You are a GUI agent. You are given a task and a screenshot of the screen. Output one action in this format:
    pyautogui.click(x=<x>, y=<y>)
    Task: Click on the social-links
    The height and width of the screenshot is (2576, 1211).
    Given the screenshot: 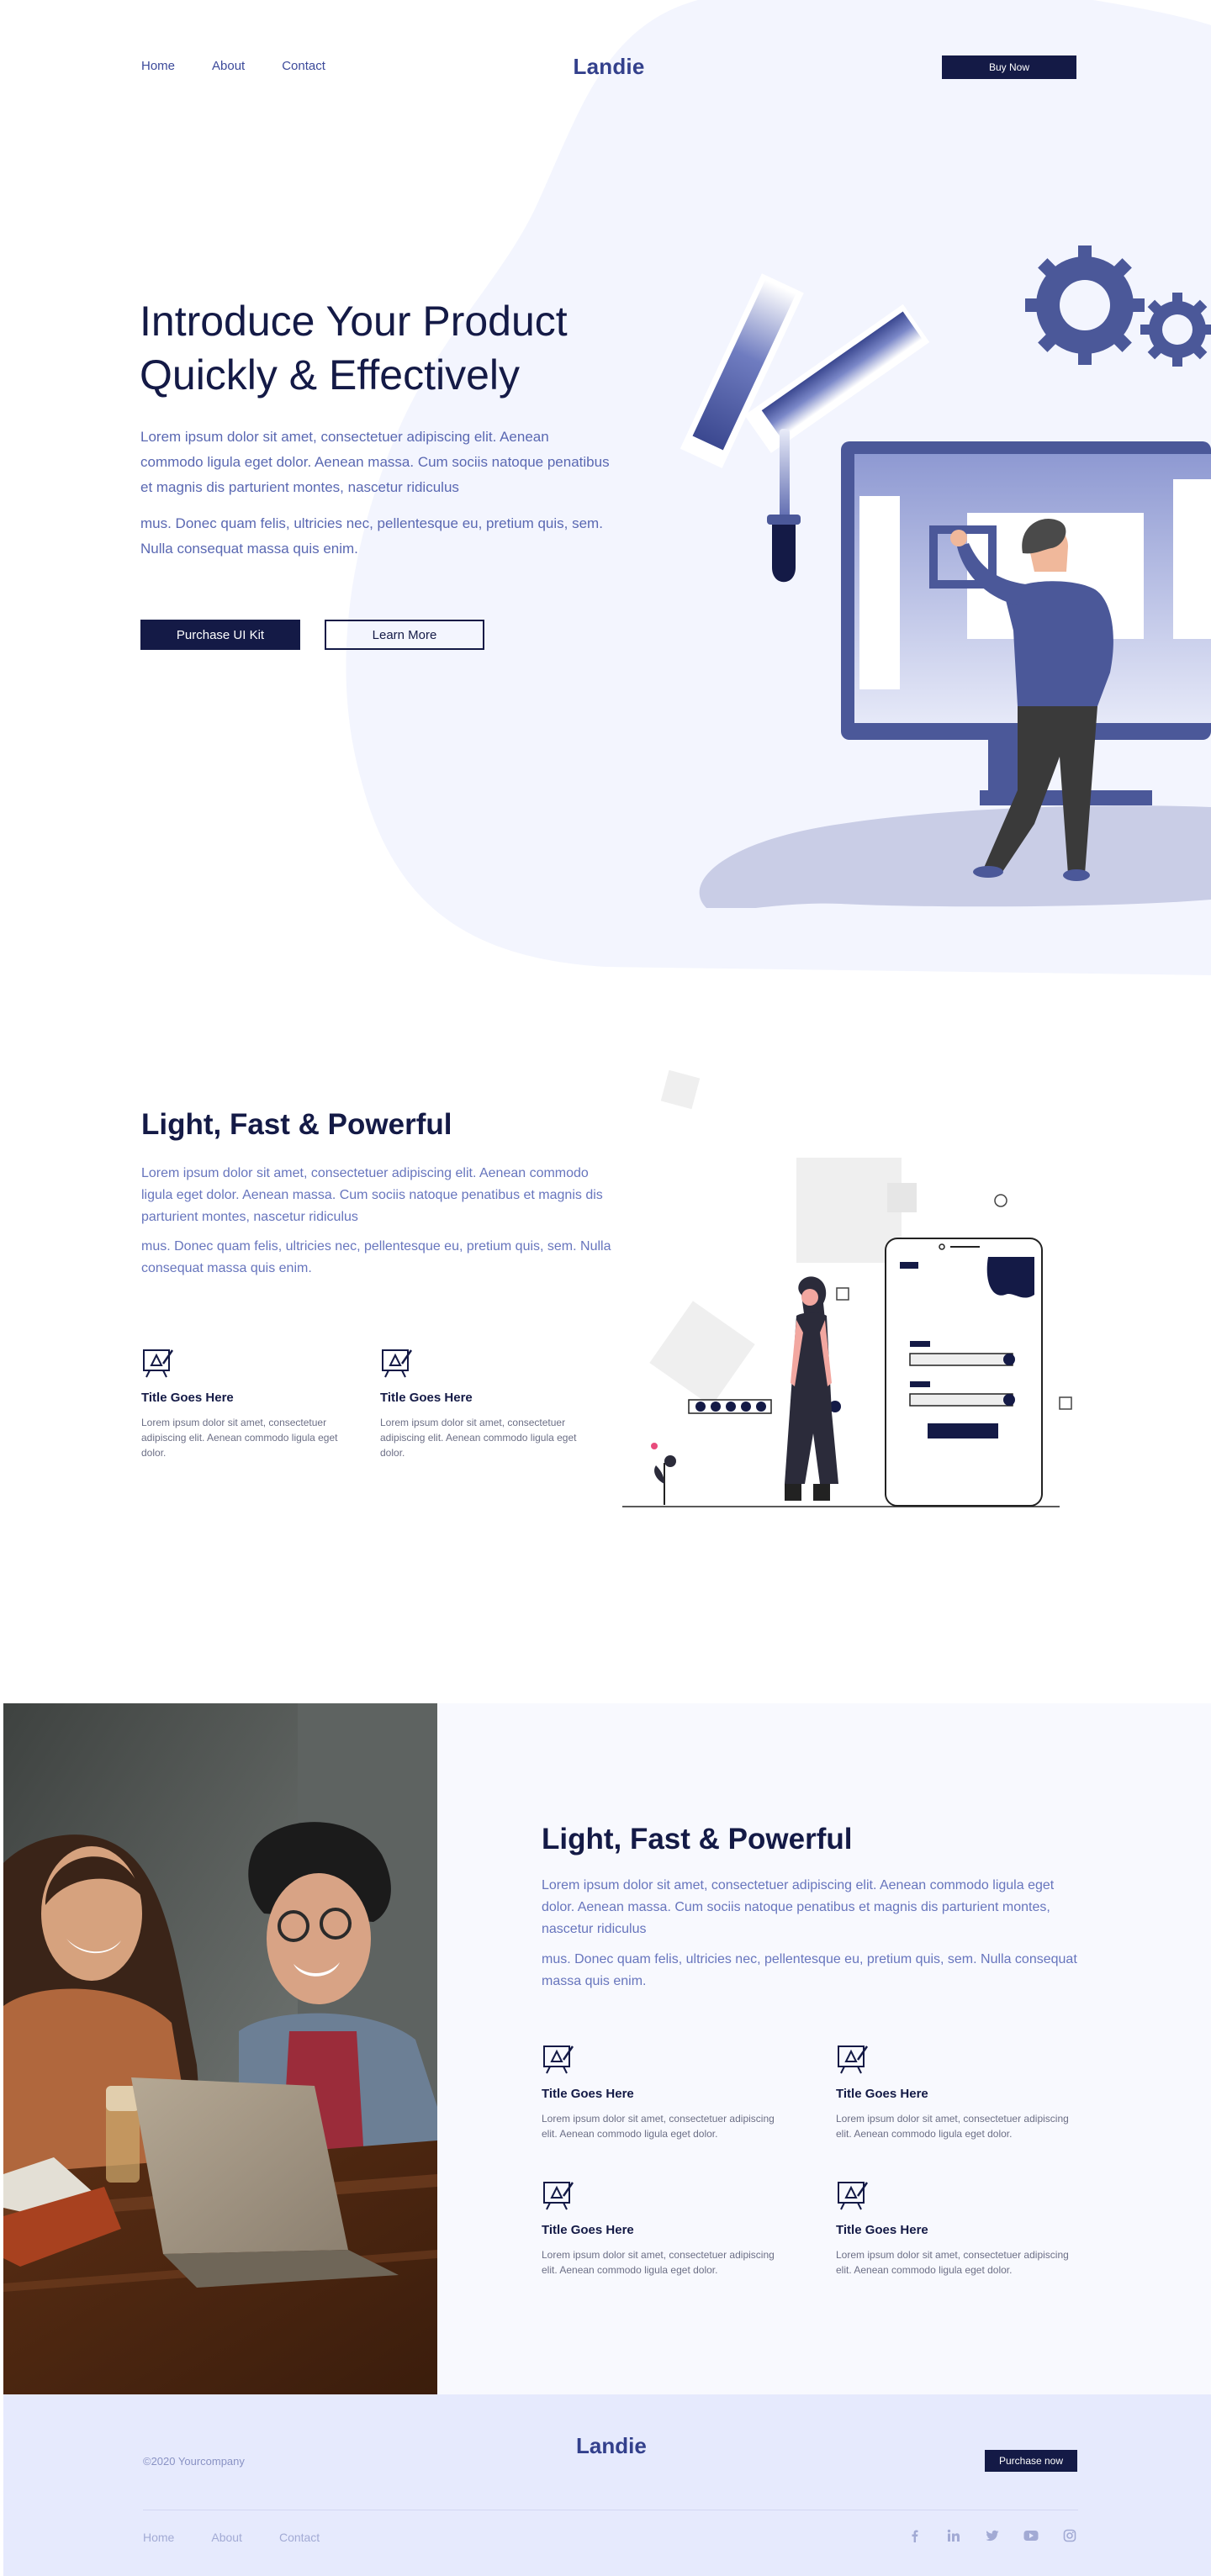 What is the action you would take?
    pyautogui.click(x=992, y=2535)
    